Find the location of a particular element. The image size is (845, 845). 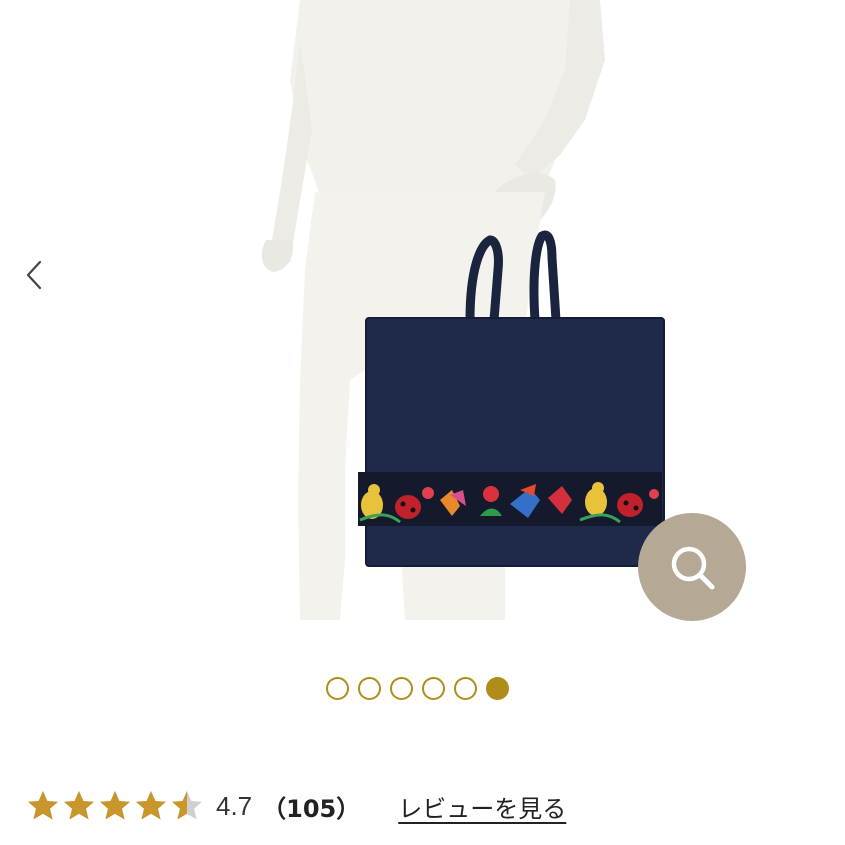

image-pagination-dots is located at coordinates (417, 691).